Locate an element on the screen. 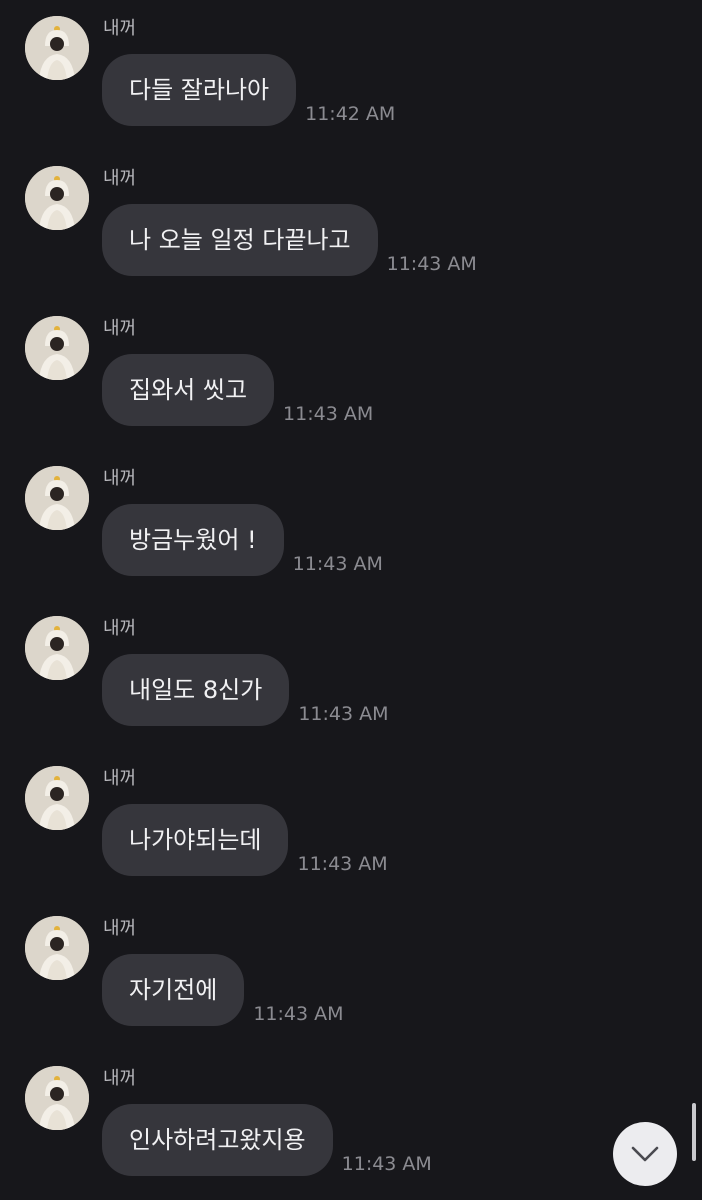 This screenshot has height=1200, width=702. message-item: 내꺼 내일도 8신가 11:43 AM is located at coordinates (340, 675).